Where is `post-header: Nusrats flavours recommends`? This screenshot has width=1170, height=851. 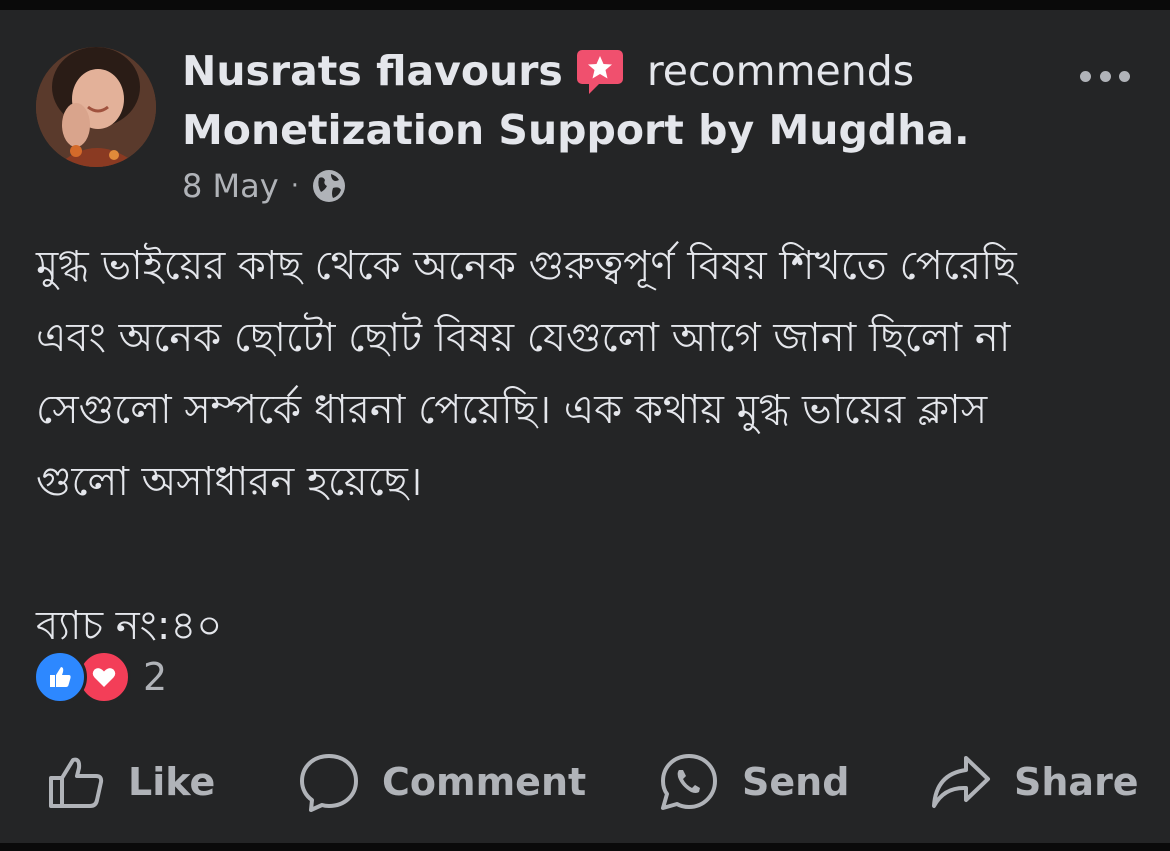 post-header: Nusrats flavours recommends is located at coordinates (548, 71).